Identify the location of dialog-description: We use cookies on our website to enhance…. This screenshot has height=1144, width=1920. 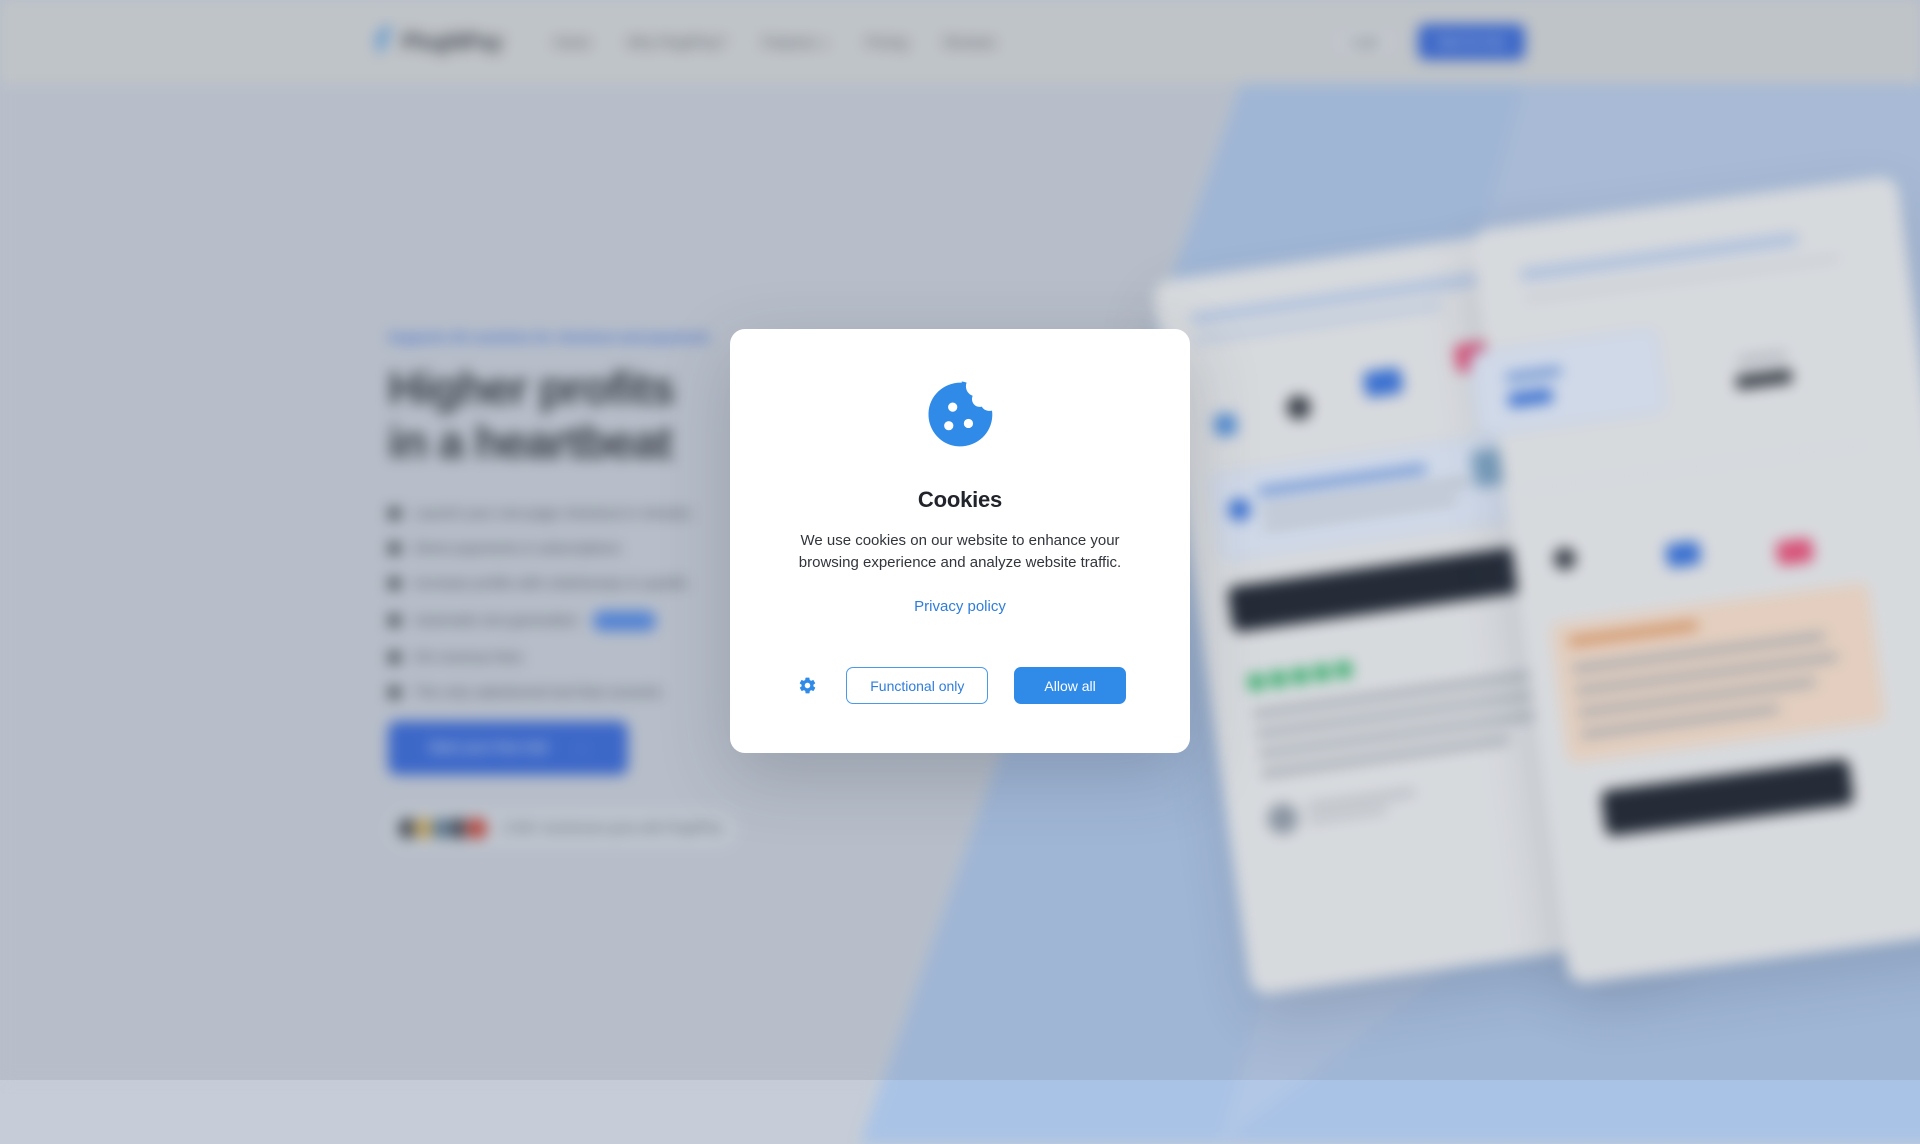
(960, 552).